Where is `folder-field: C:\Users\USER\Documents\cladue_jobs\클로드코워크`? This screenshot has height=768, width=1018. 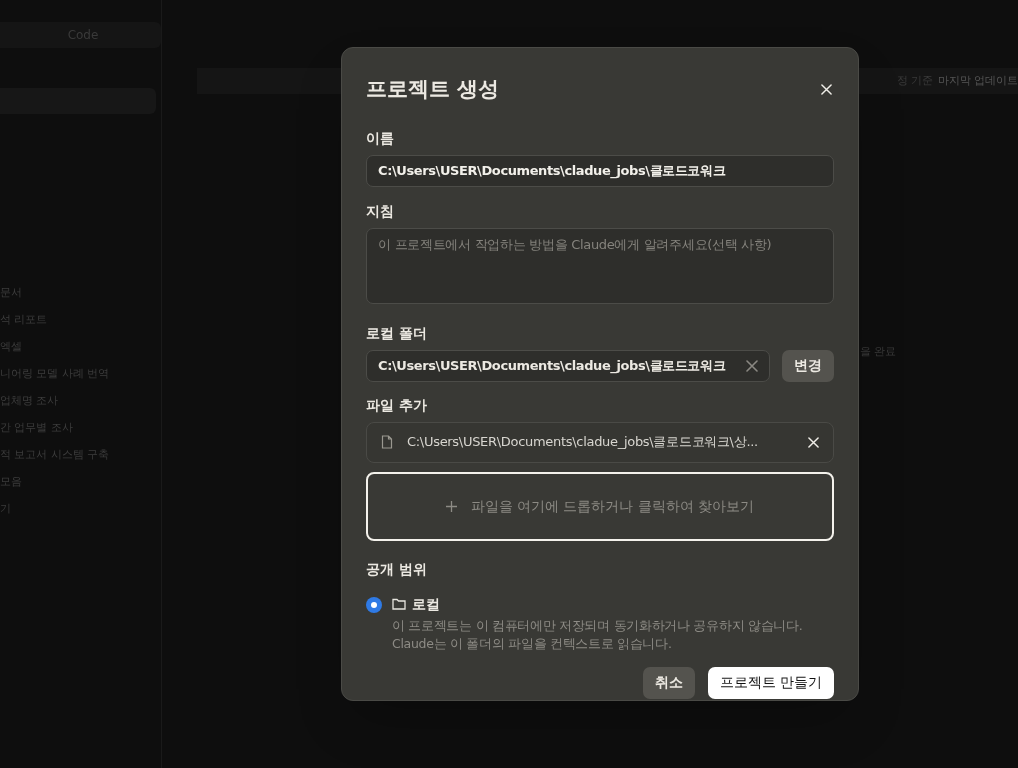
folder-field: C:\Users\USER\Documents\cladue_jobs\클로드코워크 is located at coordinates (568, 365).